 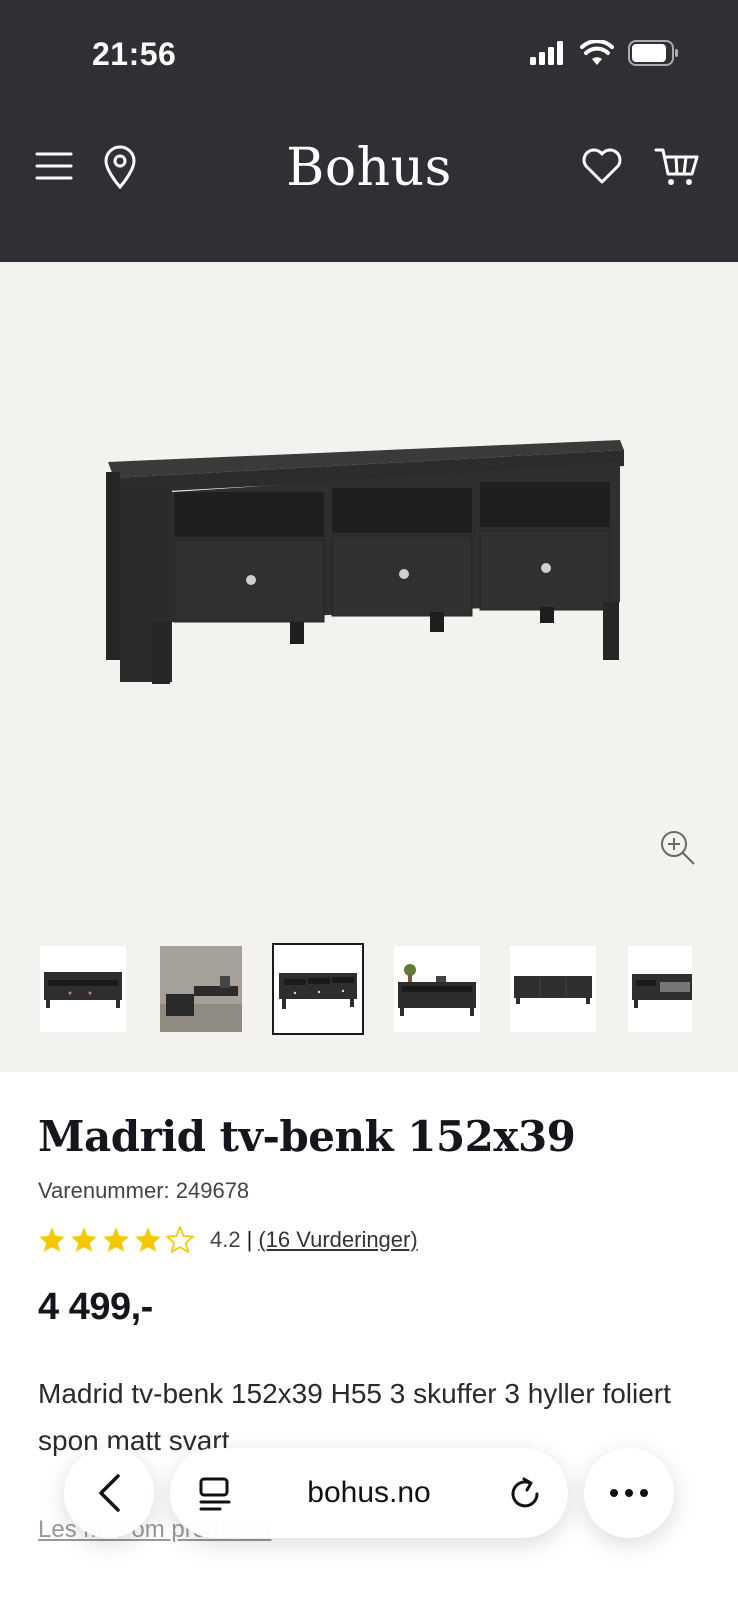 I want to click on status-icons, so click(x=605, y=53).